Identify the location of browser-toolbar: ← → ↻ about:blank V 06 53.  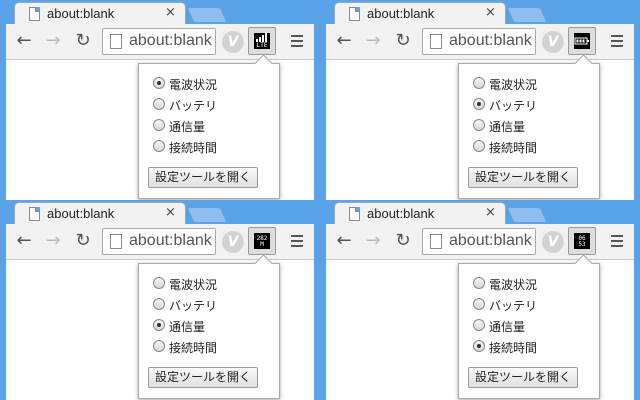
(480, 242).